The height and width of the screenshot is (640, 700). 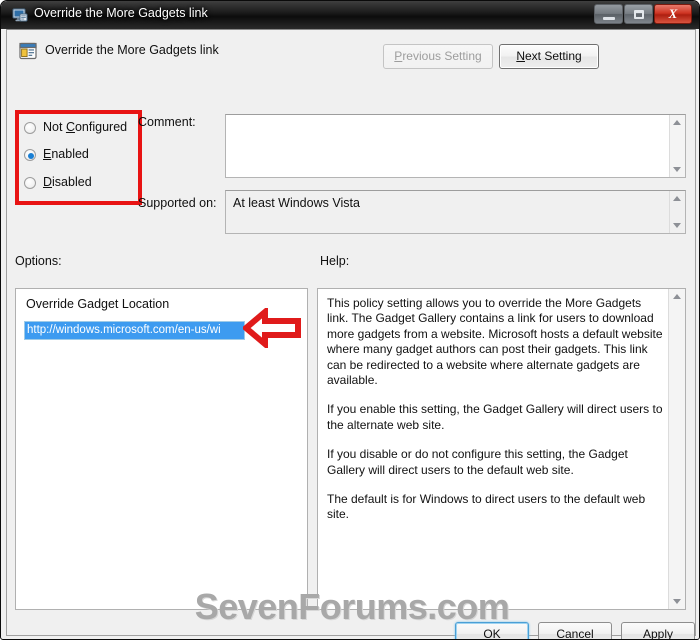 I want to click on annotation-arrow-icon, so click(x=272, y=328).